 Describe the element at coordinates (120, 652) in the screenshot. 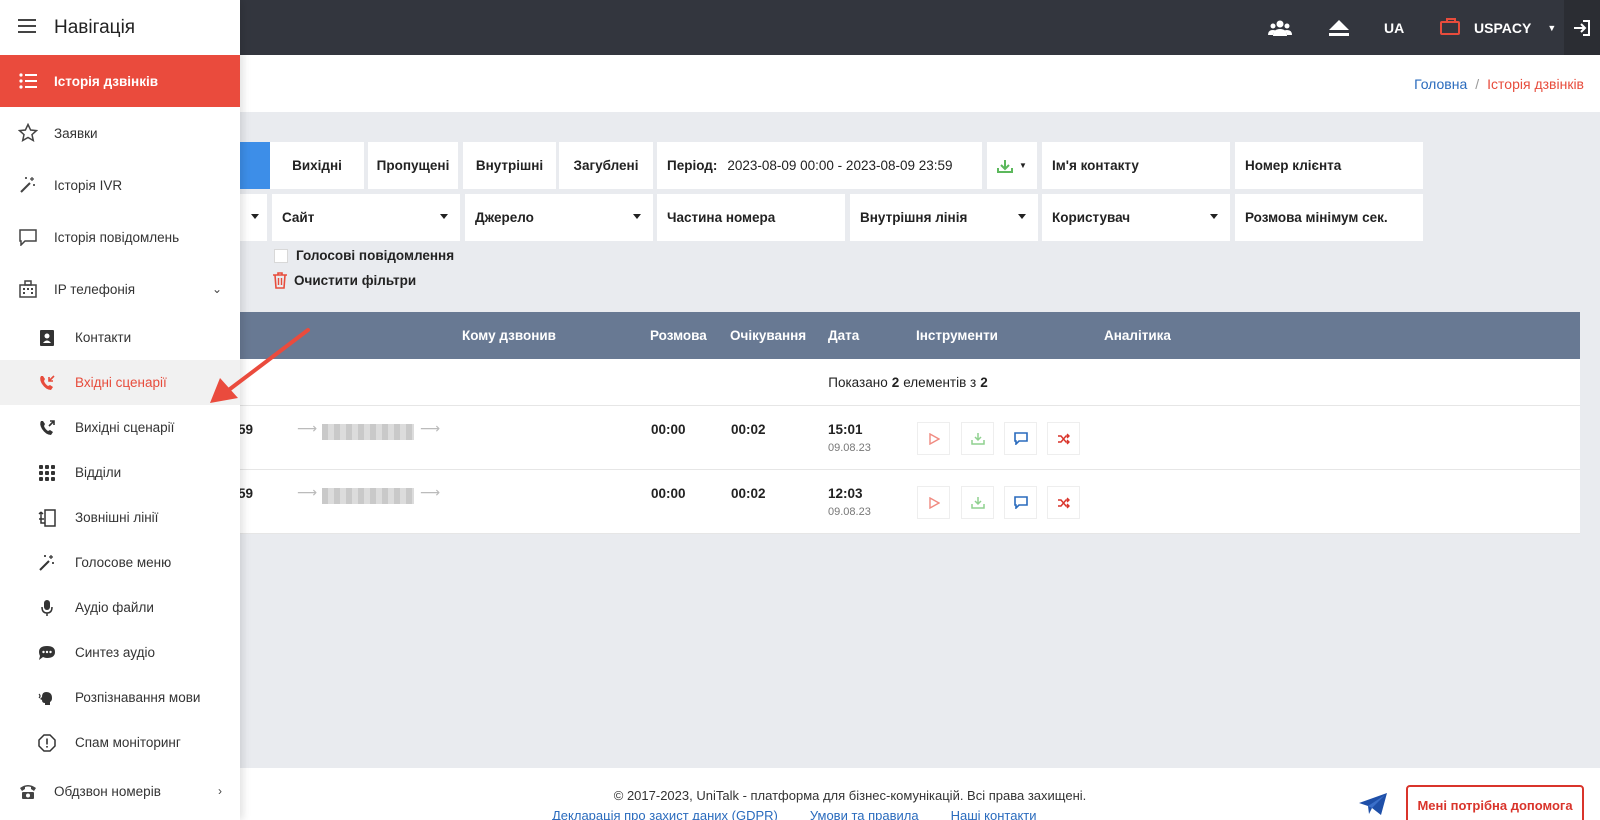

I see `sidebar-subitem-audio-synthesis: Синтез аудіо` at that location.